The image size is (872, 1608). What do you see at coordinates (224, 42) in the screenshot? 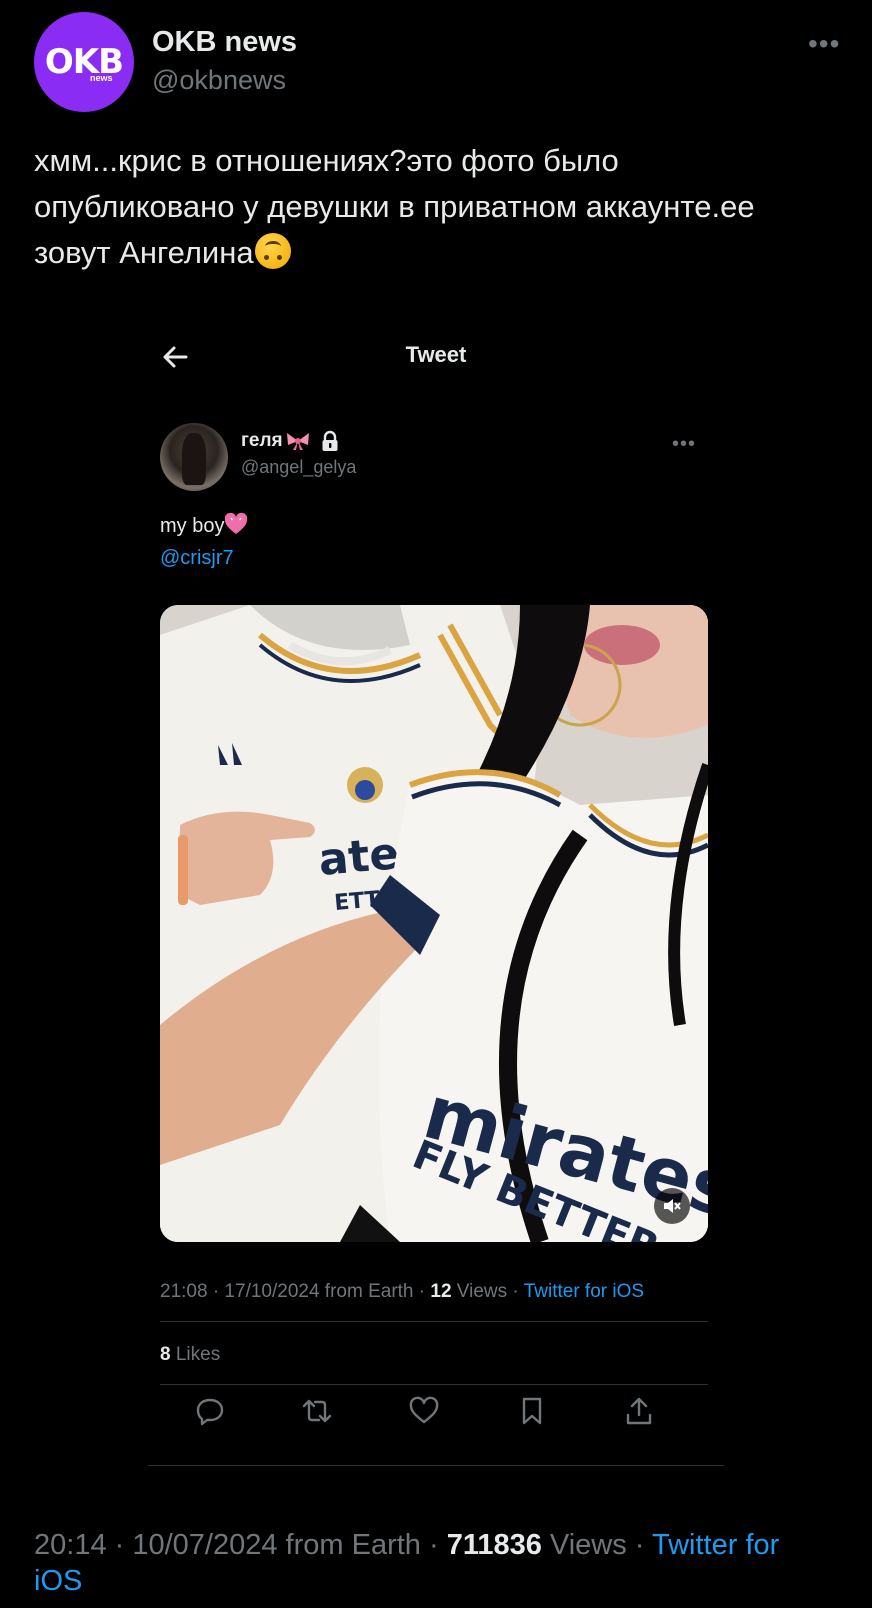
I see `author-display-name: OKB news` at bounding box center [224, 42].